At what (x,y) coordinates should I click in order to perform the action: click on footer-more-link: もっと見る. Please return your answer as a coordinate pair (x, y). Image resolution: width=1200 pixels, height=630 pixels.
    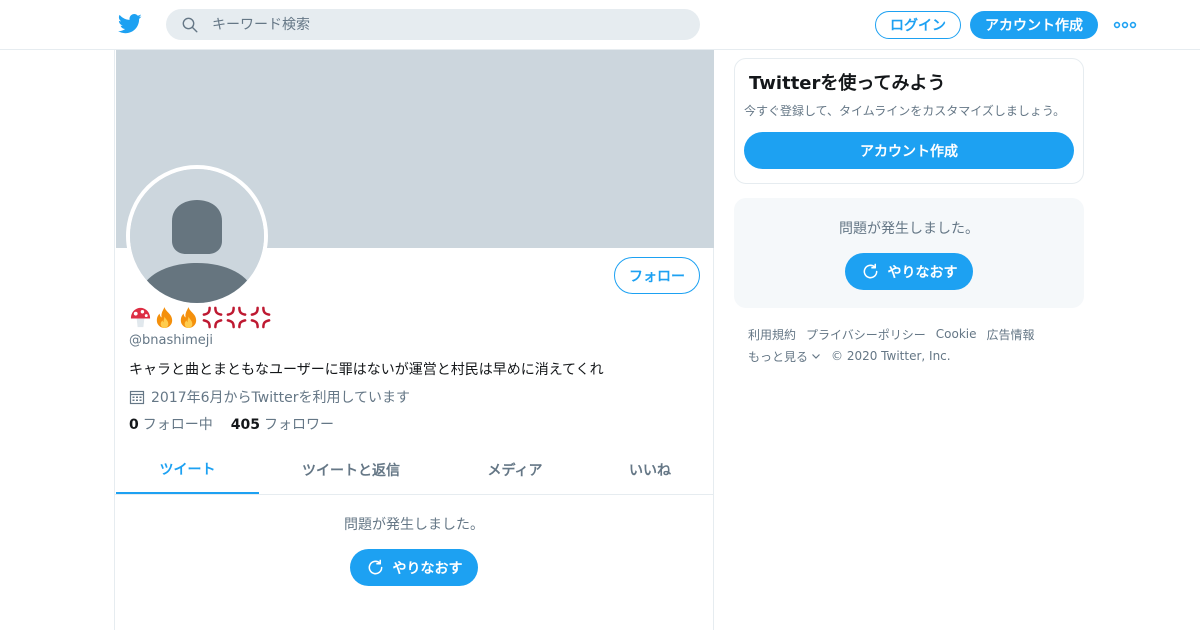
    Looking at the image, I should click on (784, 356).